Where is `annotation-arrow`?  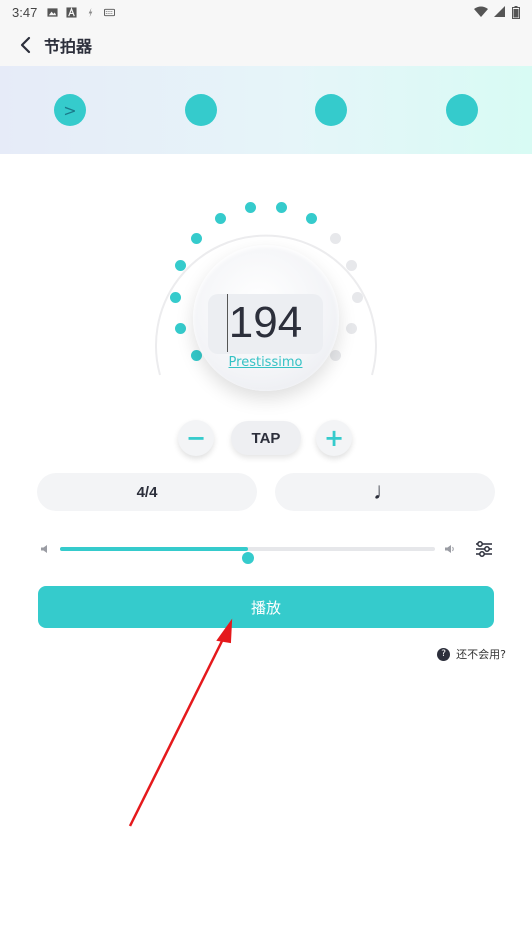 annotation-arrow is located at coordinates (180, 722).